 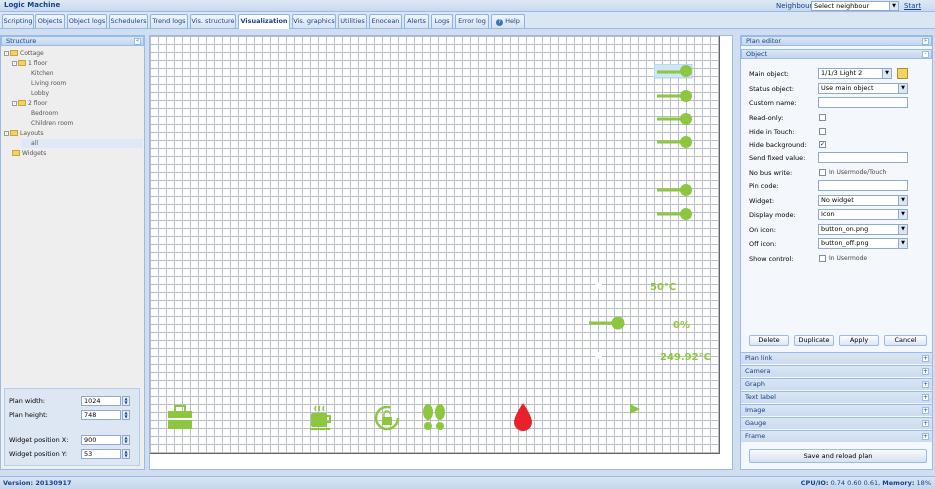 What do you see at coordinates (24, 53) in the screenshot?
I see `tree-item-cottage: - Cottage` at bounding box center [24, 53].